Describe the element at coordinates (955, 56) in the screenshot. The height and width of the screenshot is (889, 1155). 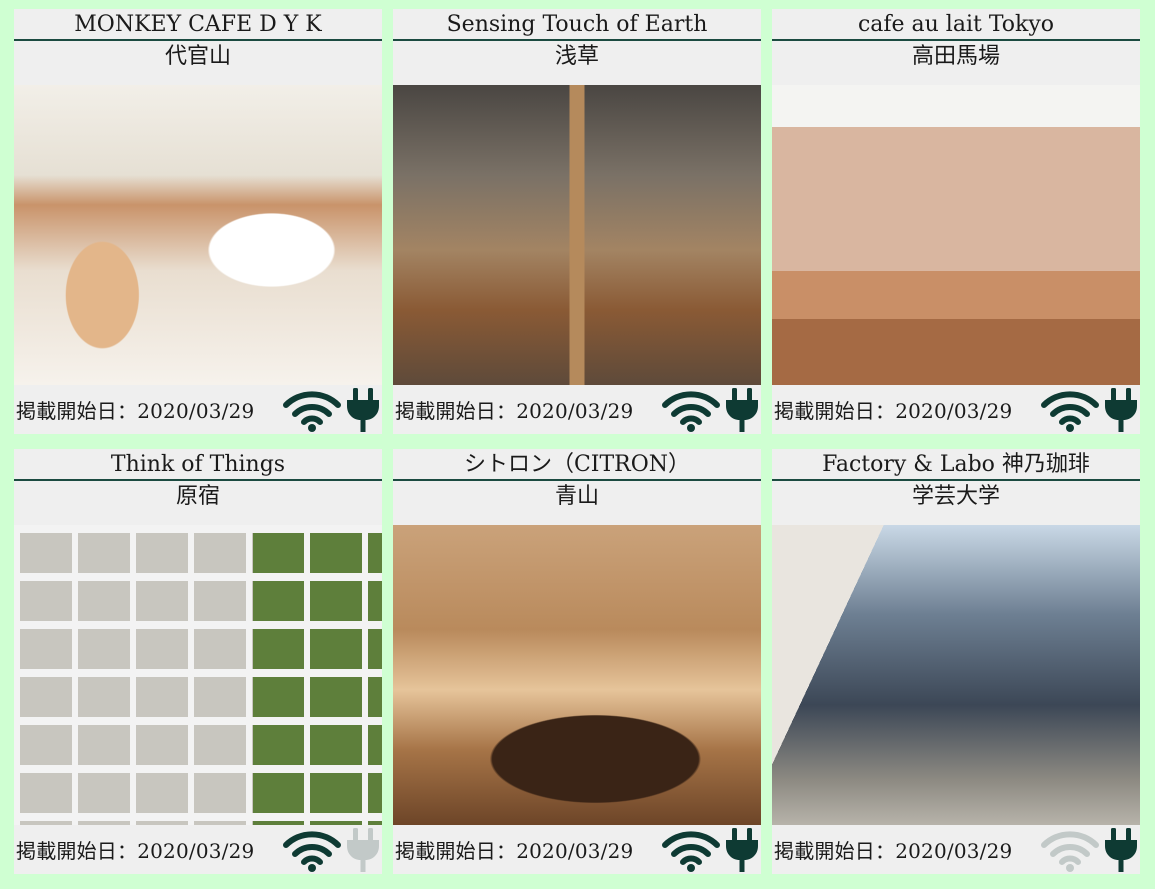
I see `cafe-area: 高田馬場` at that location.